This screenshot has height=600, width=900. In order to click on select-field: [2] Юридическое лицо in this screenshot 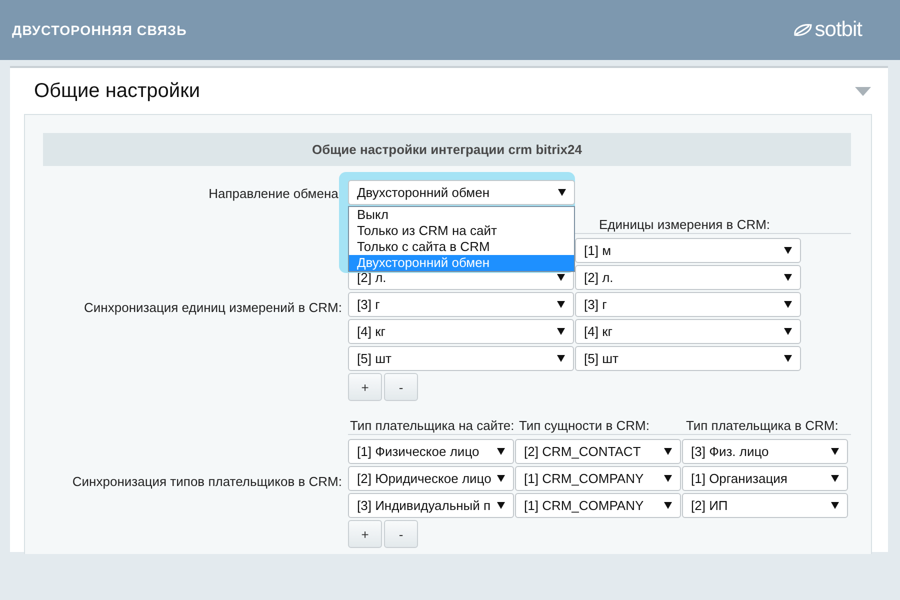, I will do `click(431, 478)`.